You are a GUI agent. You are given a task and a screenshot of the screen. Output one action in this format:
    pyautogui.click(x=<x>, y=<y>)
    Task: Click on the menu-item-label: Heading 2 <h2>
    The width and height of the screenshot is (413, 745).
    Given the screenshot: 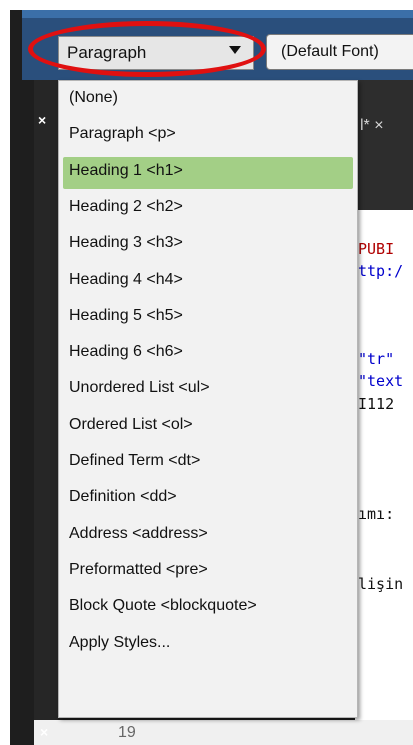 What is the action you would take?
    pyautogui.click(x=126, y=206)
    